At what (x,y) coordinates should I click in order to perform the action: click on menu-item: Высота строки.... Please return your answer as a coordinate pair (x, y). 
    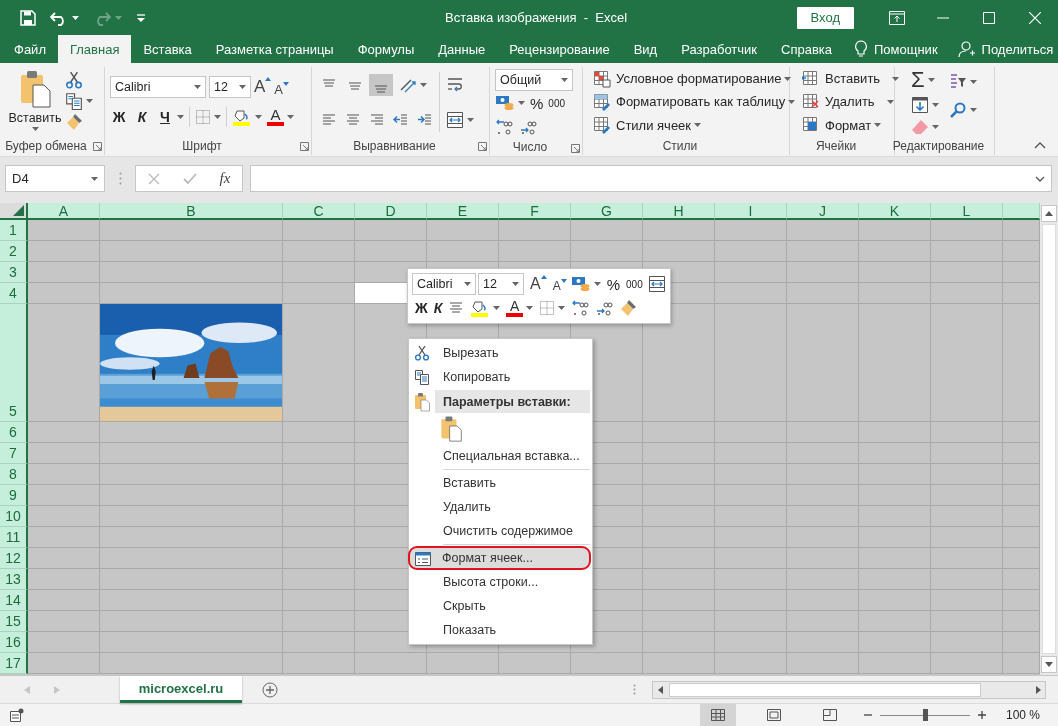
    Looking at the image, I should click on (500, 582).